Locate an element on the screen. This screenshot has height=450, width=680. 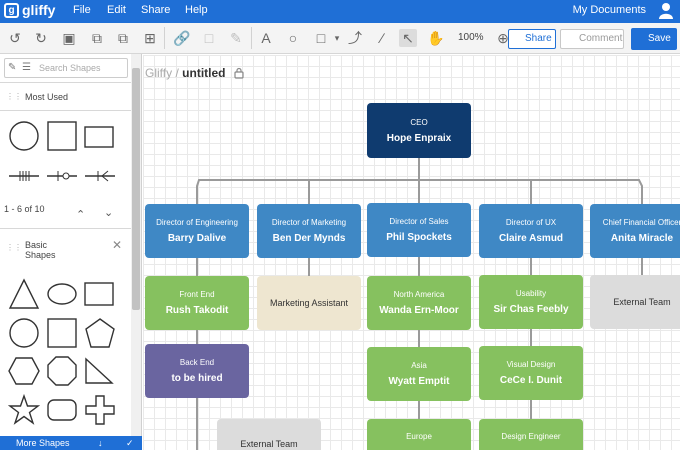
cross-shape is located at coordinates (100, 410).